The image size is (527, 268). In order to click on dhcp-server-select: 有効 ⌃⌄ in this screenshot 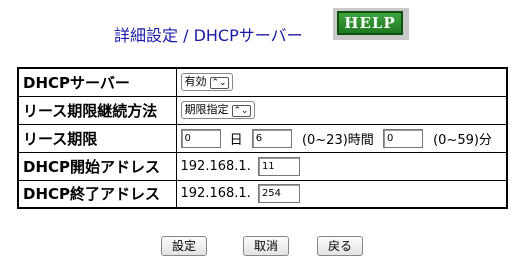, I will do `click(206, 82)`.